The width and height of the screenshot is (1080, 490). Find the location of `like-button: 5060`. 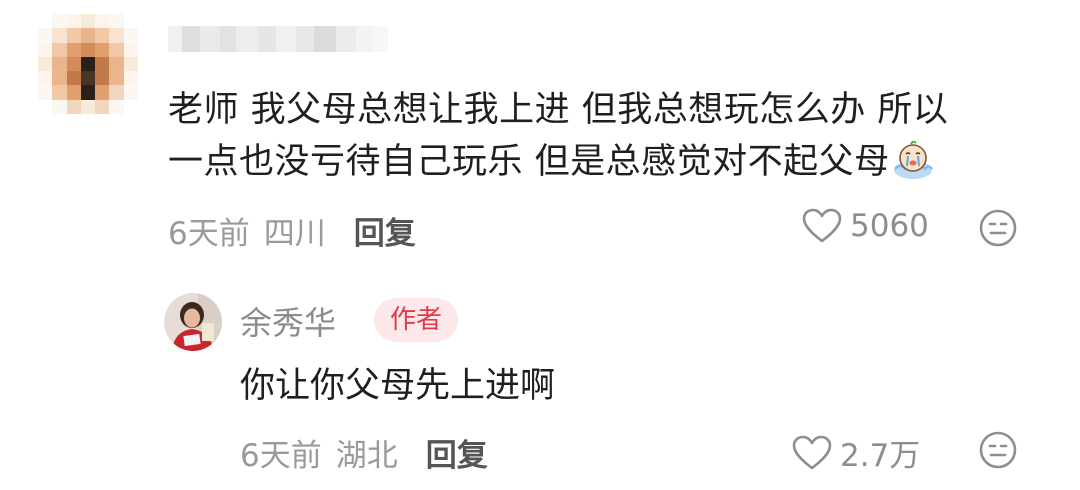

like-button: 5060 is located at coordinates (865, 226).